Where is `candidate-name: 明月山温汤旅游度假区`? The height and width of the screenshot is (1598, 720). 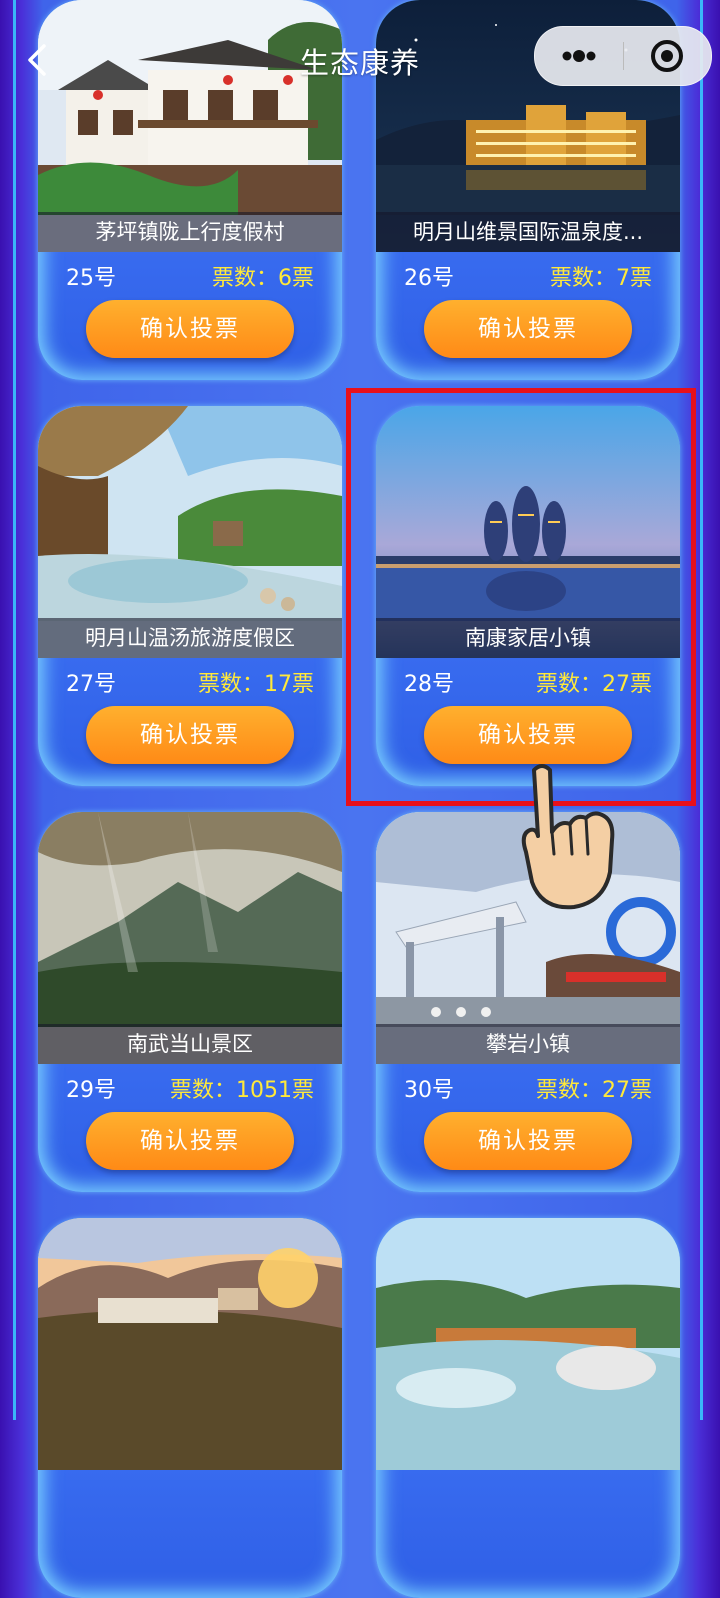
candidate-name: 明月山温汤旅游度假区 is located at coordinates (190, 638).